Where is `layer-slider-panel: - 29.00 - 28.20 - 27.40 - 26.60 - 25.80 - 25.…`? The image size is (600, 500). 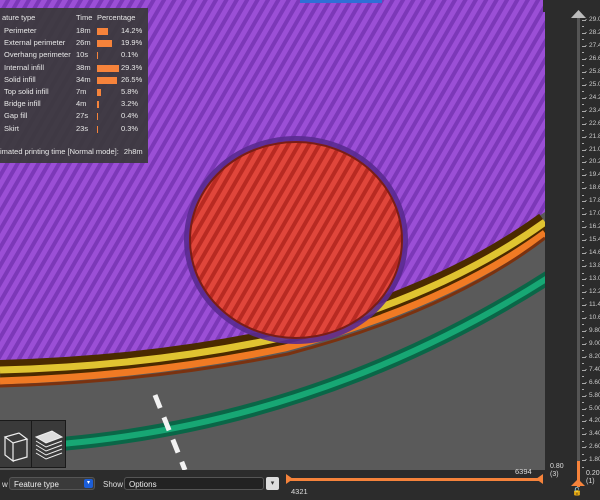 layer-slider-panel: - 29.00 - 28.20 - 27.40 - 26.60 - 25.80 - 25.… is located at coordinates (572, 250).